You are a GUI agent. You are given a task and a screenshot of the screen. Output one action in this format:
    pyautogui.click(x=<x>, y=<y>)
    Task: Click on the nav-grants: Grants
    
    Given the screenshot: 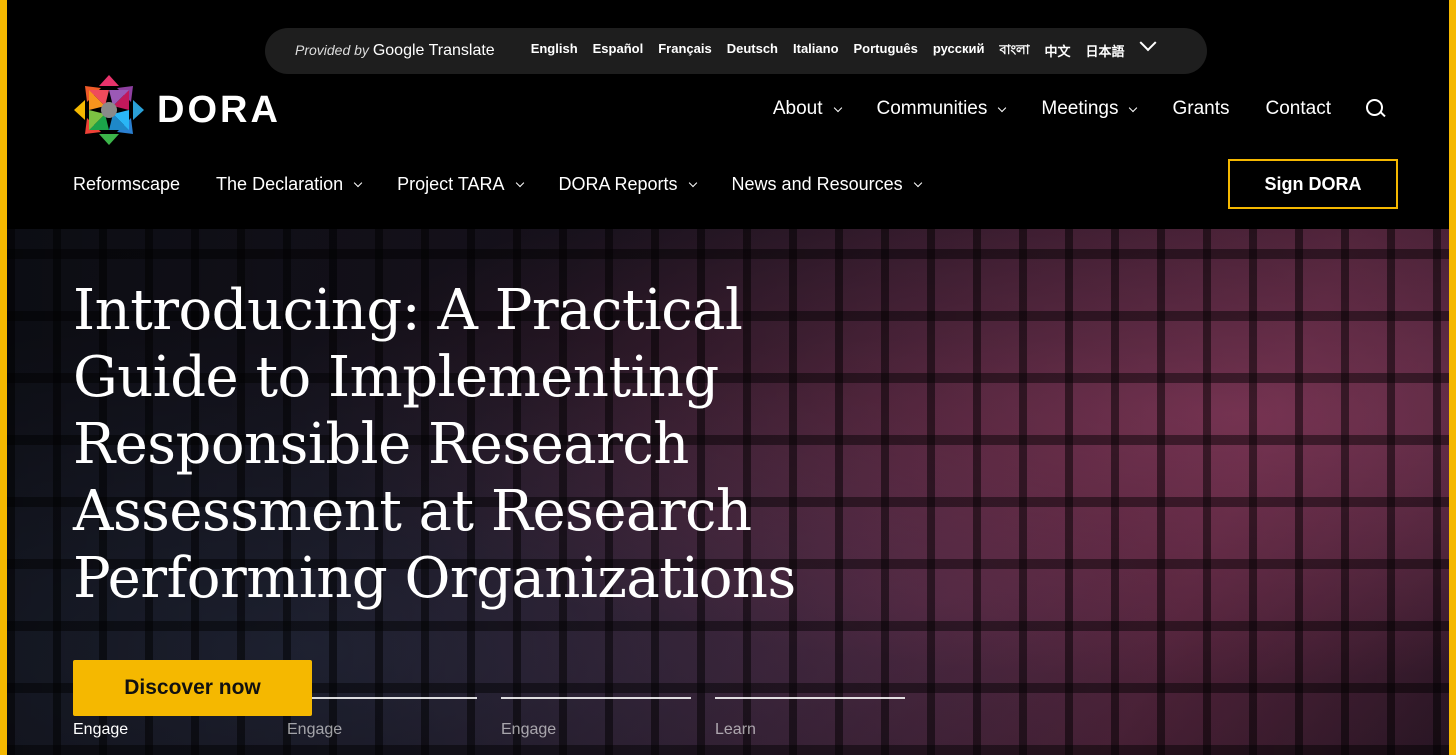 What is the action you would take?
    pyautogui.click(x=1200, y=109)
    